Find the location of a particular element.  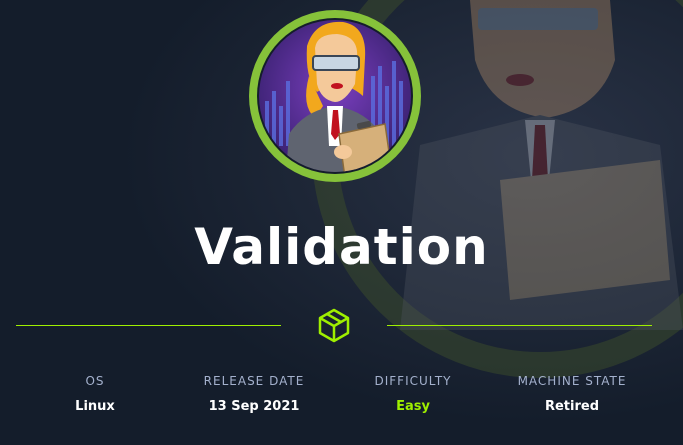

cube-icon is located at coordinates (334, 325).